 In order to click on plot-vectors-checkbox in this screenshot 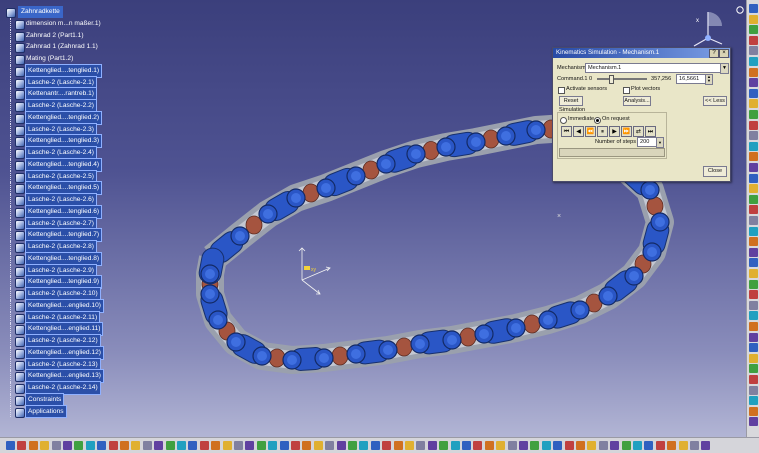, I will do `click(626, 90)`.